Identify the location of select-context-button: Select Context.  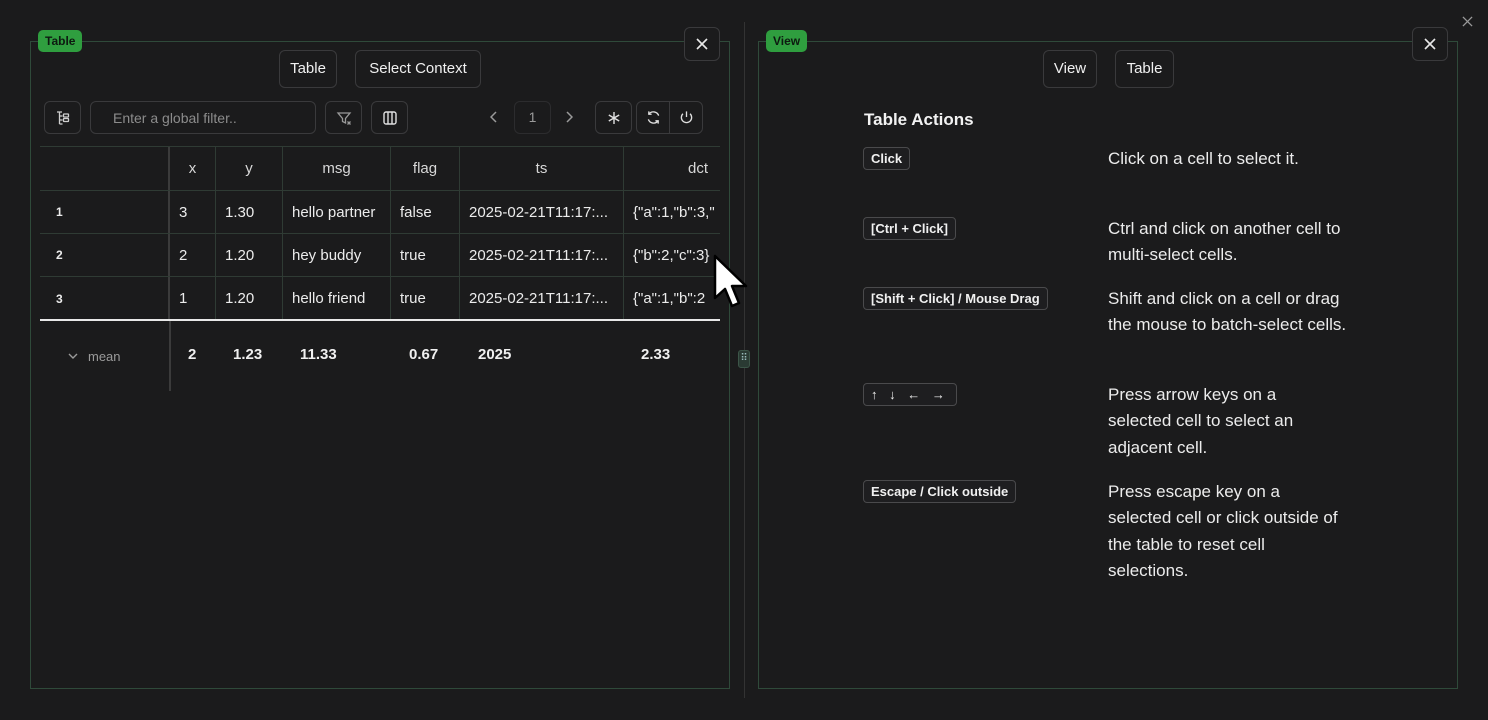
(418, 69).